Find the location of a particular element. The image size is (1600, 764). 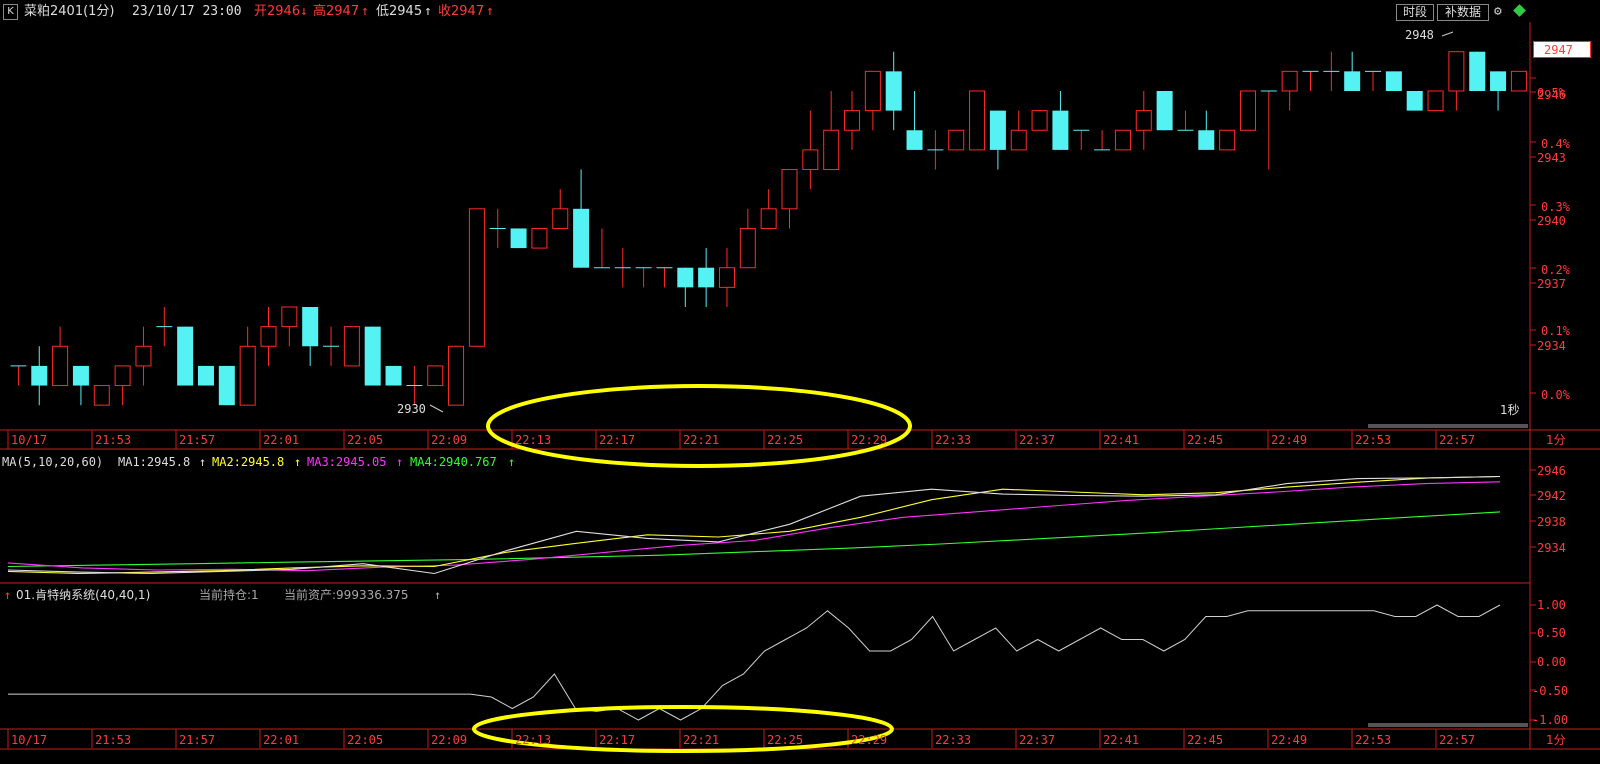

time-label: 10/17 is located at coordinates (29, 440).